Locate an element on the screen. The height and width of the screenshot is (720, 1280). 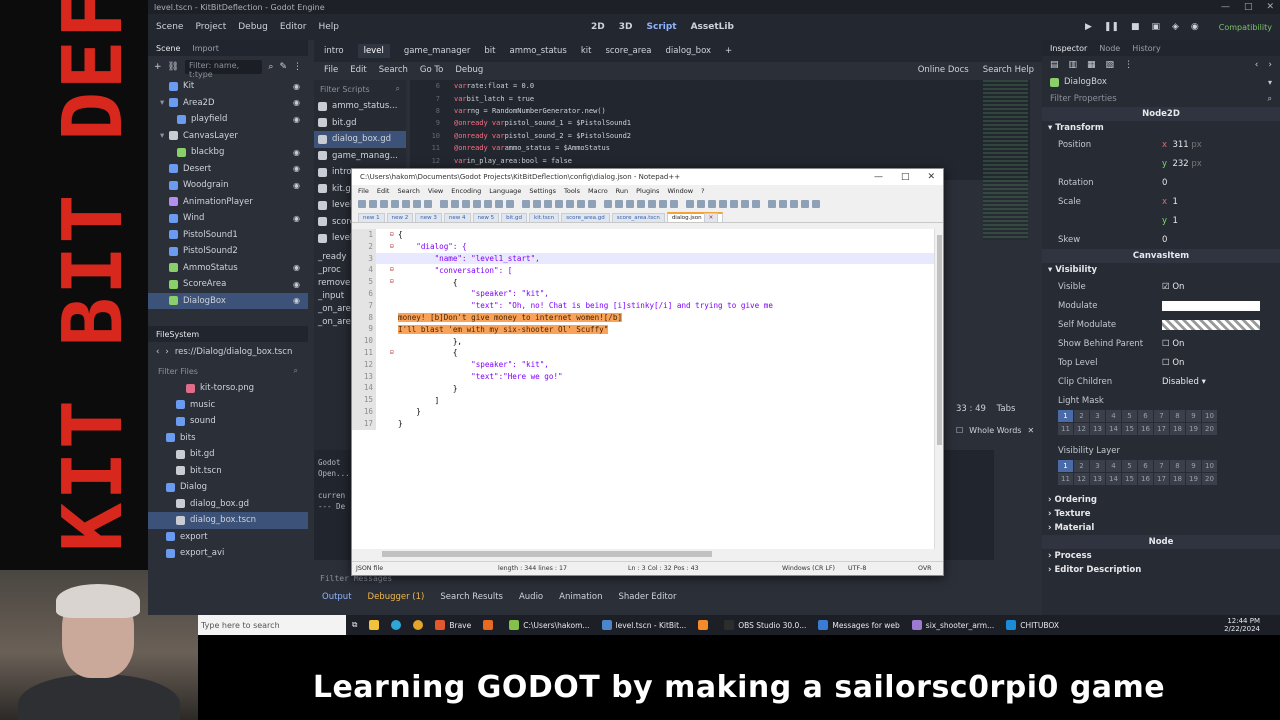
notepad-file-tab: new 2 is located at coordinates (400, 217).